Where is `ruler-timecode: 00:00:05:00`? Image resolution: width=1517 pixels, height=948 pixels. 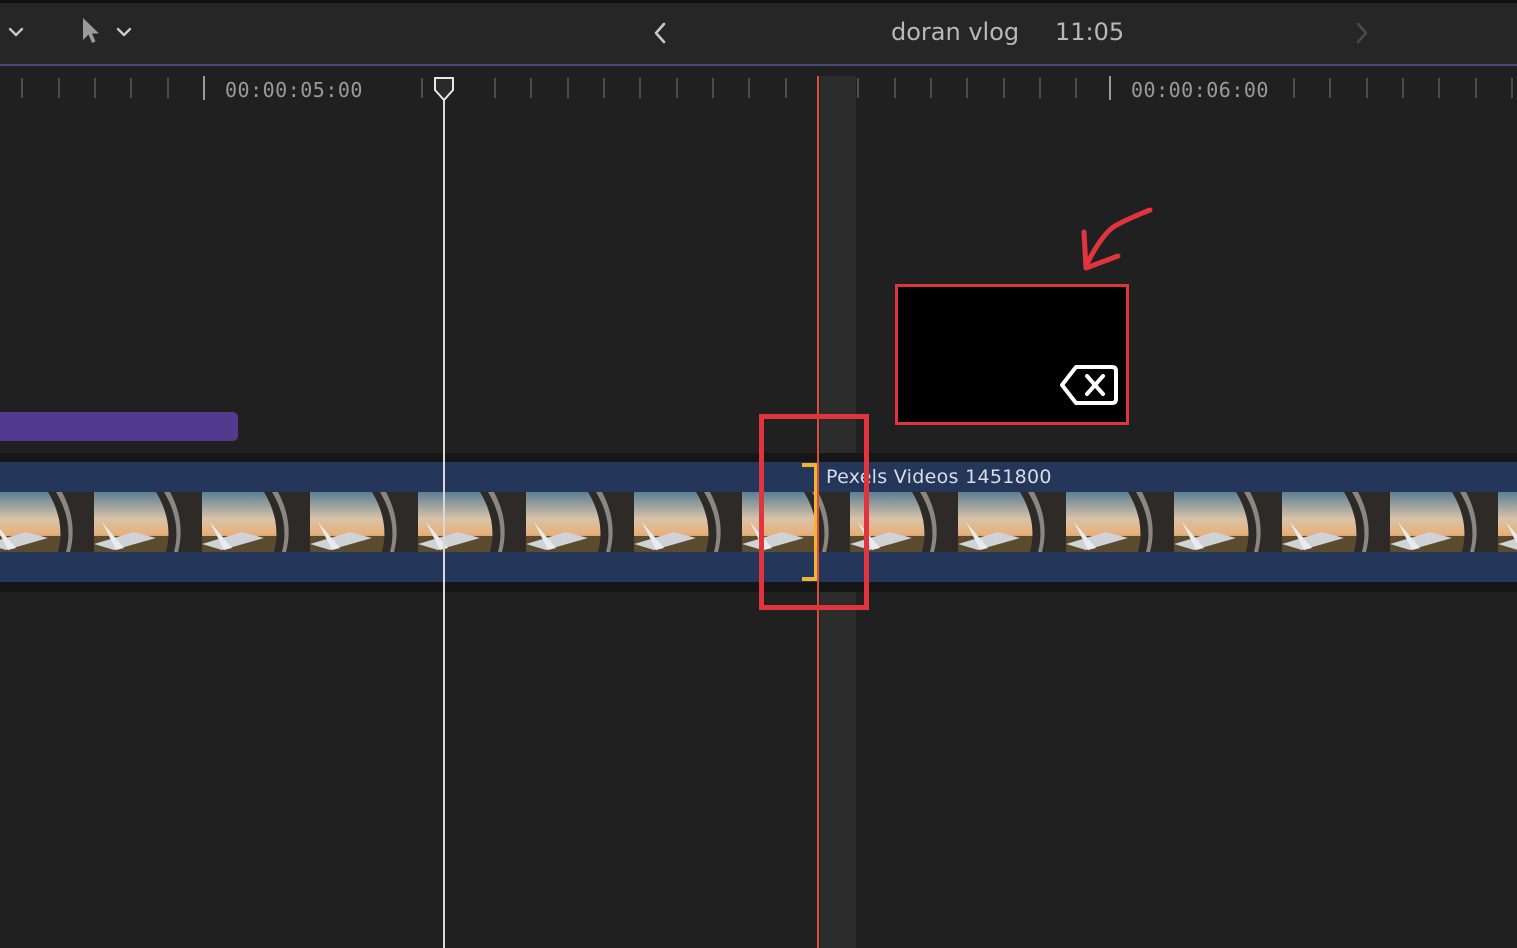 ruler-timecode: 00:00:05:00 is located at coordinates (294, 90).